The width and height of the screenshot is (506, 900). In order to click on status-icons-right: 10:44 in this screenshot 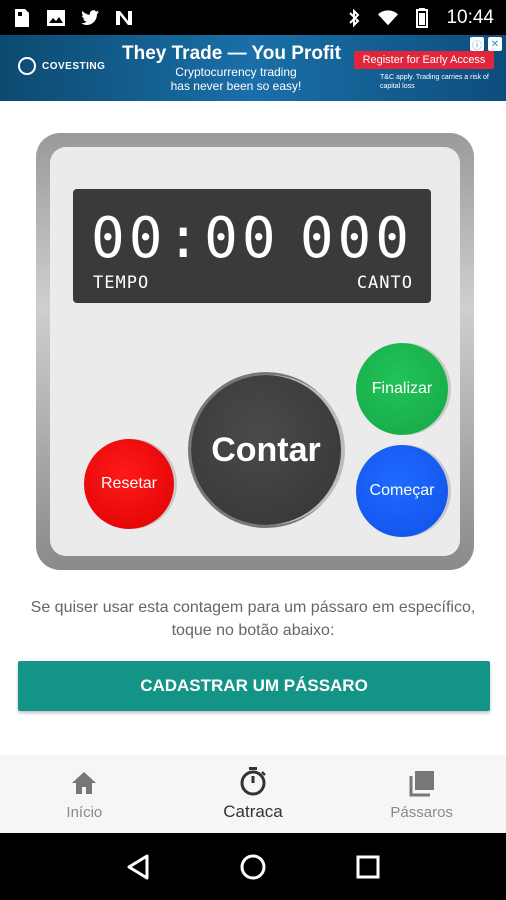, I will do `click(419, 18)`.